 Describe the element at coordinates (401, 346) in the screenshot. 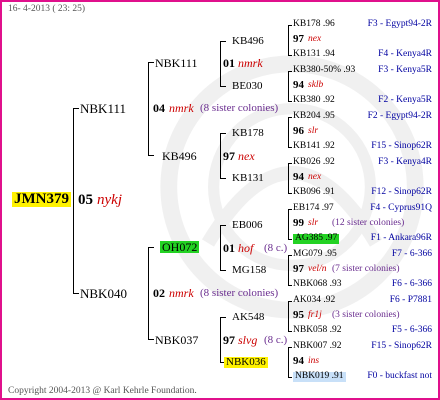

I see `origin-14: F15 - Sinop62R` at that location.